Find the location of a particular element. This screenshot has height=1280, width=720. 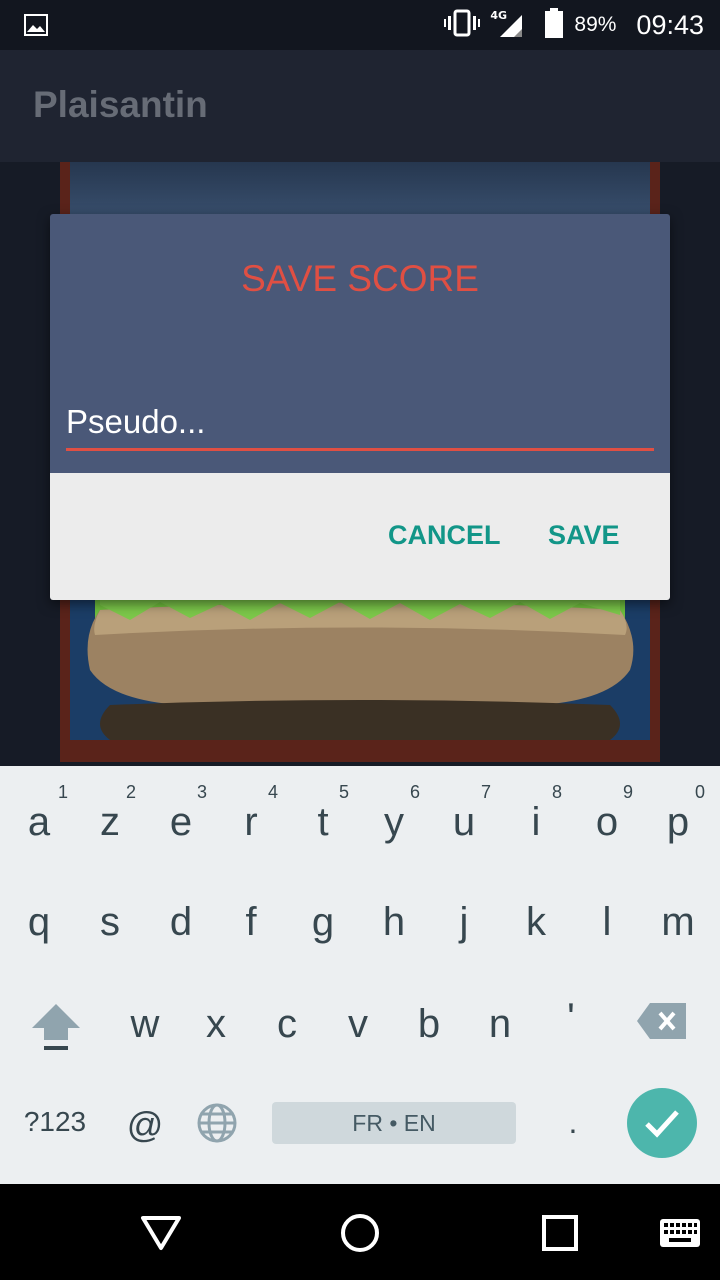

status-bar: 4G 89% 09:43 is located at coordinates (360, 25).